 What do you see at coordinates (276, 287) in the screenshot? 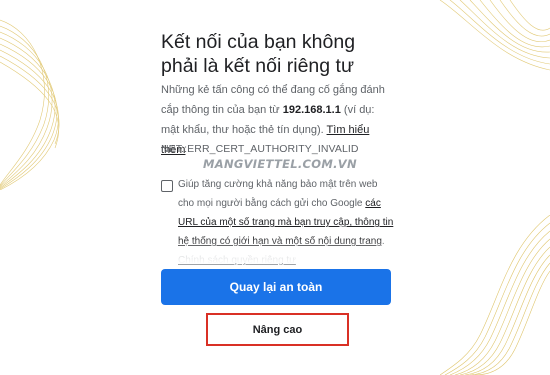
I see `back-to-safety-button: Quay lại an toàn` at bounding box center [276, 287].